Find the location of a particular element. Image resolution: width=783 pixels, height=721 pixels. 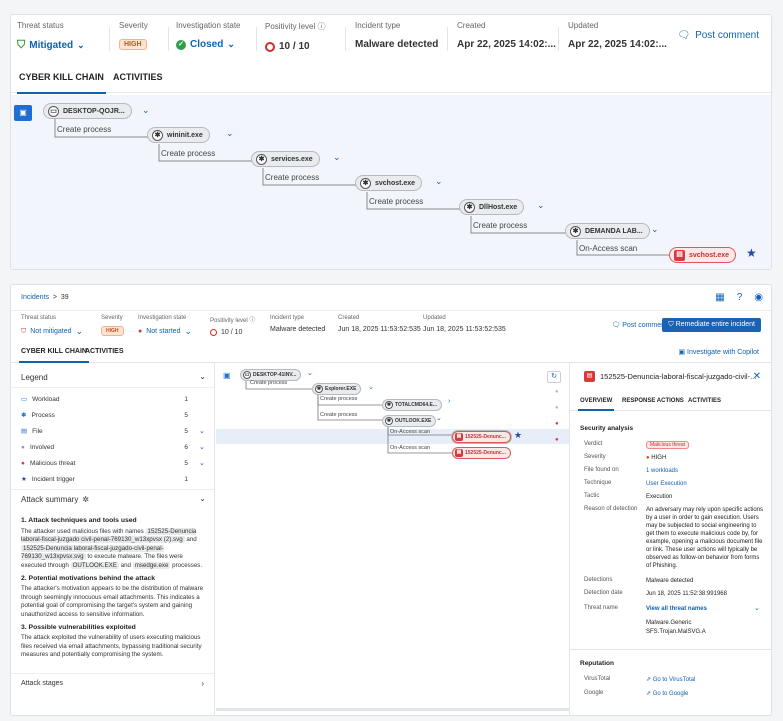

legend-title: Legend is located at coordinates (34, 377).